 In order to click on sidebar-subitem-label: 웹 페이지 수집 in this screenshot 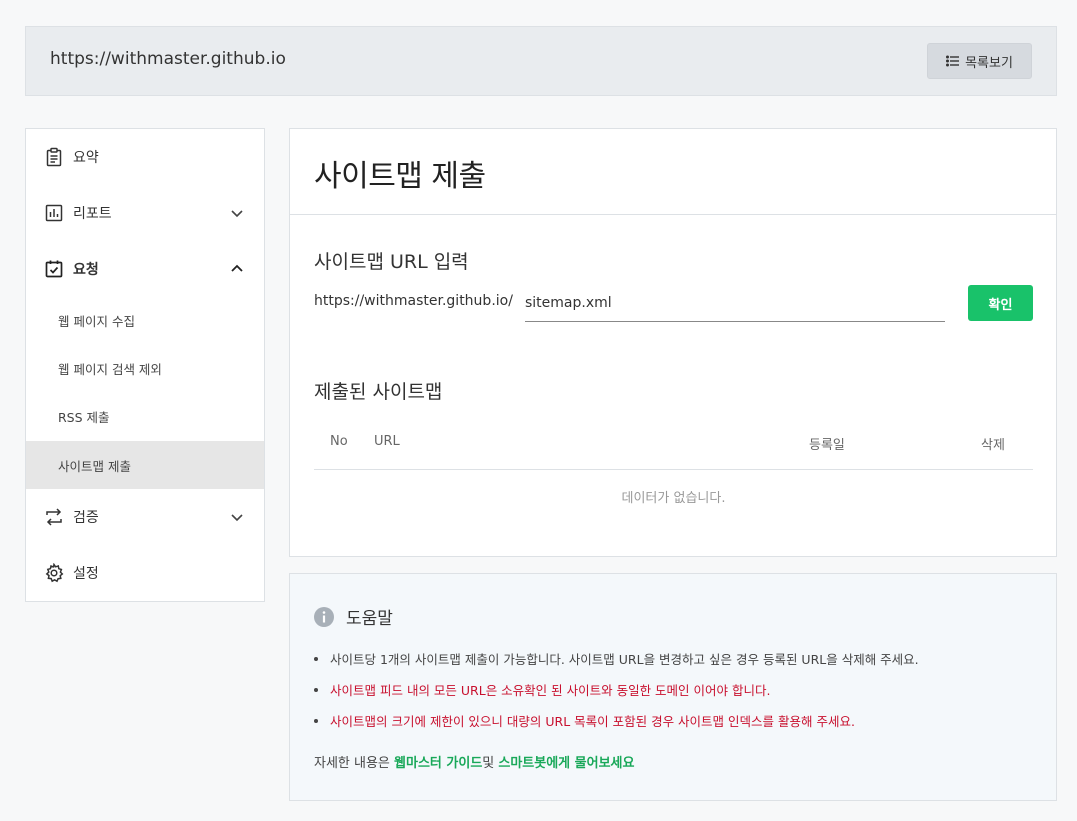, I will do `click(96, 321)`.